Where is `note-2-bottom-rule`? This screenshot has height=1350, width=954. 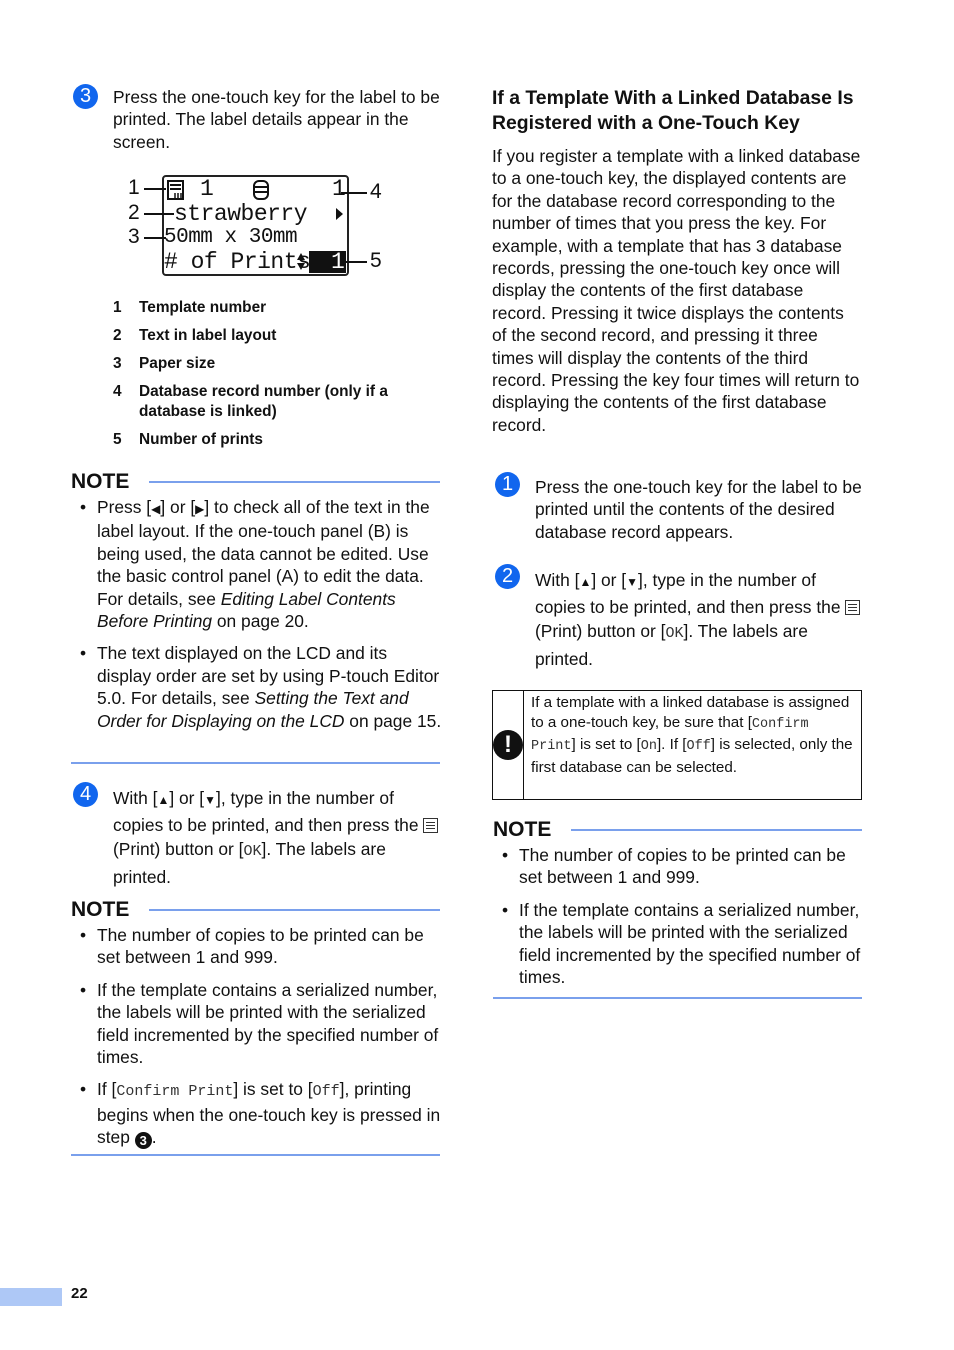
note-2-bottom-rule is located at coordinates (255, 1155).